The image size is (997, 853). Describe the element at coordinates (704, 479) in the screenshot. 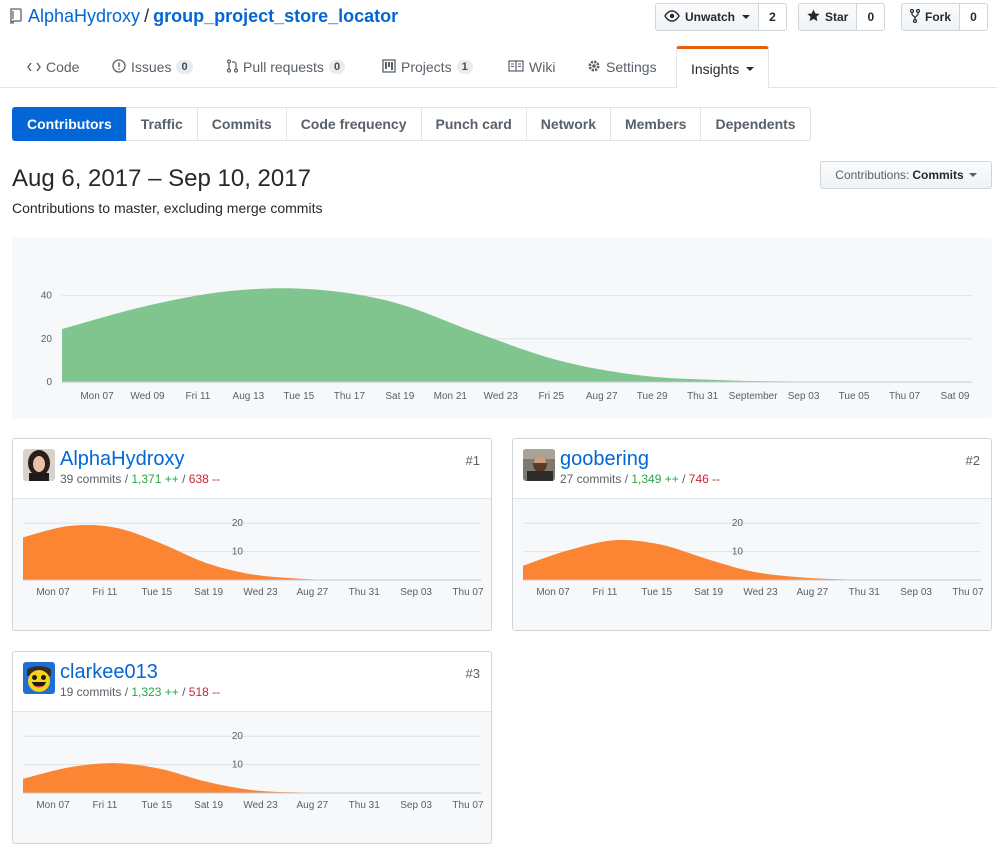

I see `deletions-count: 746 --` at that location.